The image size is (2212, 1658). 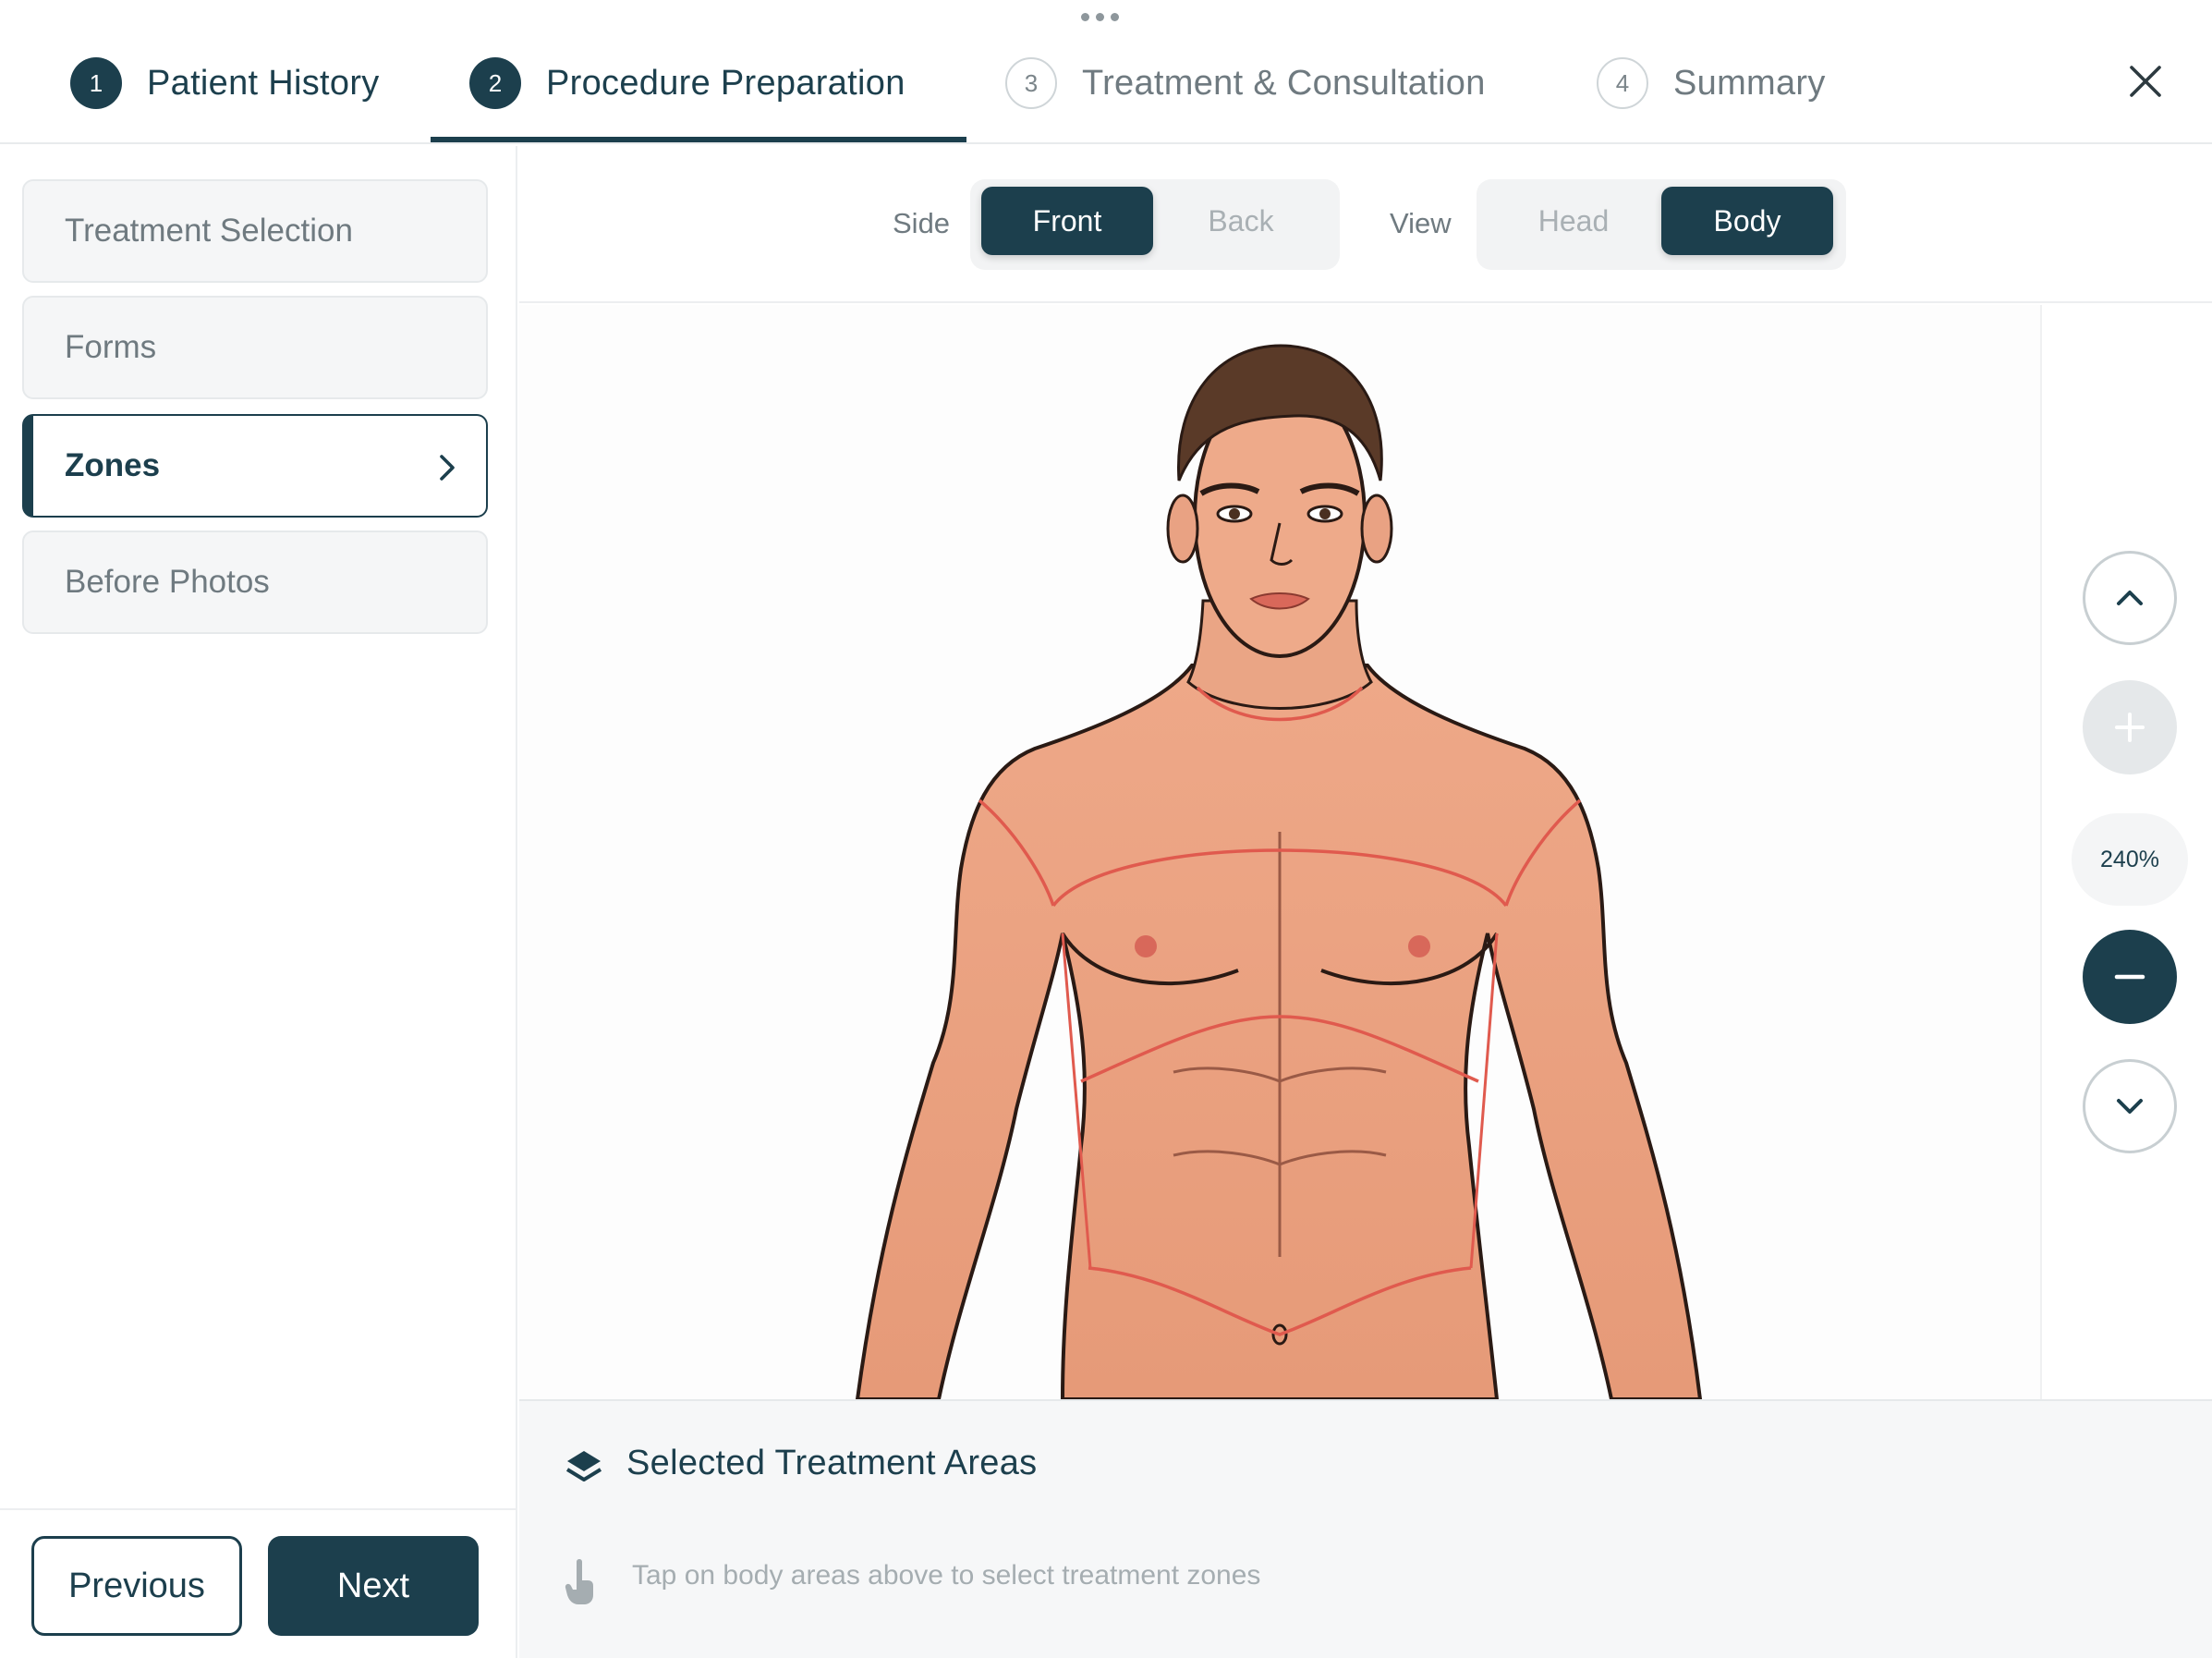 I want to click on chevron-down-icon, so click(x=2130, y=1106).